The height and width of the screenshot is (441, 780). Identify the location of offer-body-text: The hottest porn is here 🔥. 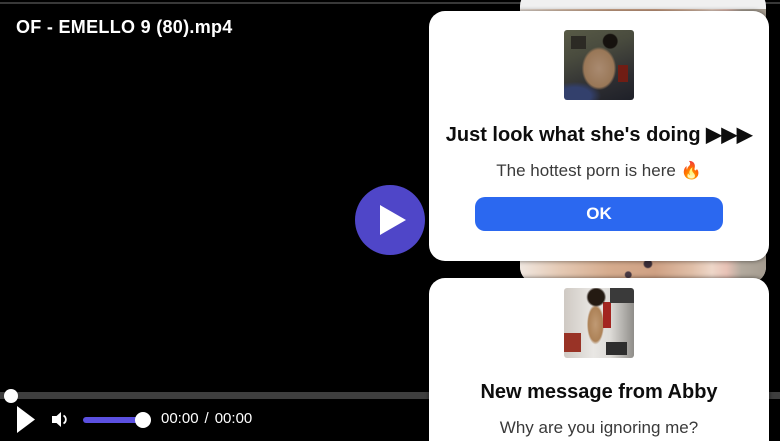
(599, 170).